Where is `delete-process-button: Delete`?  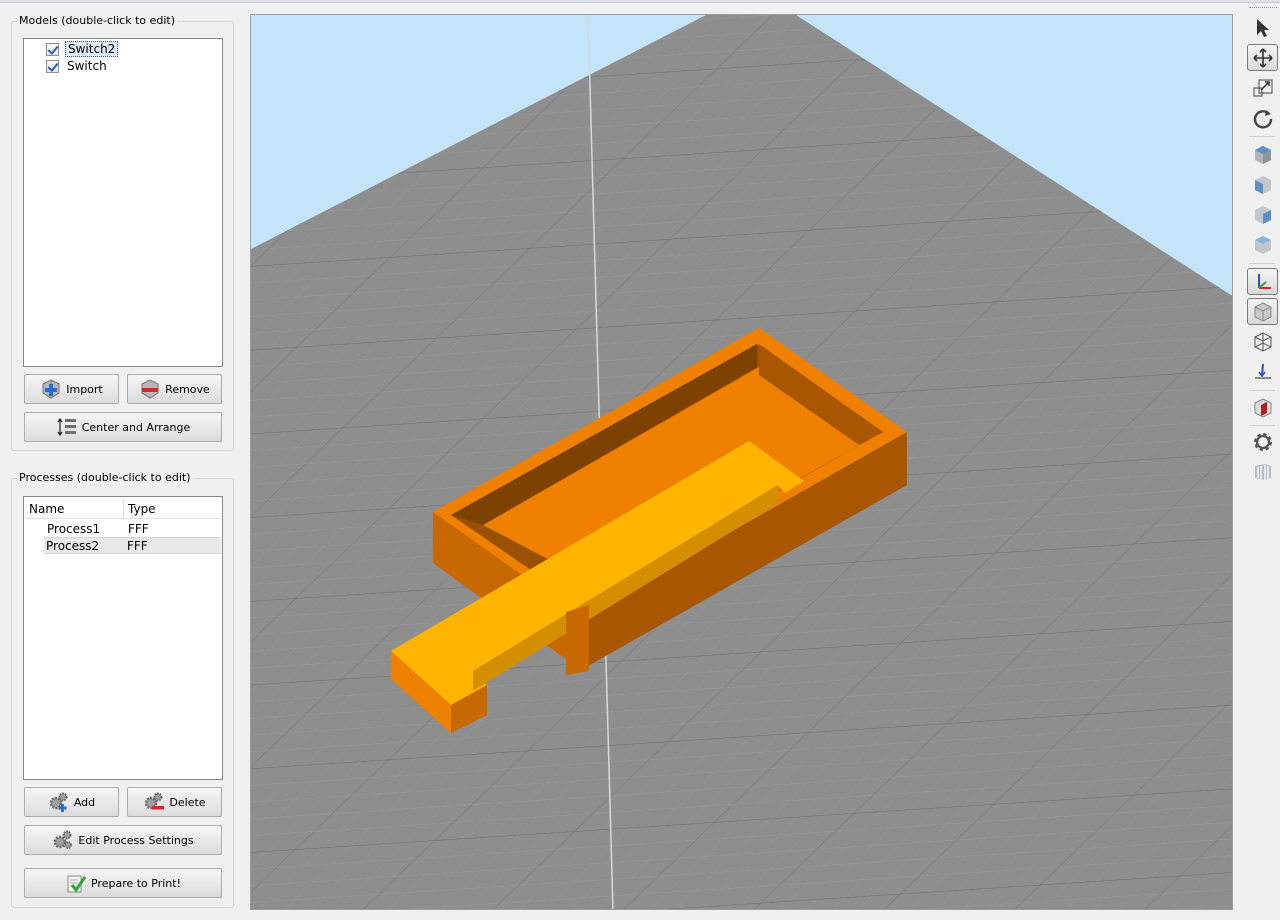
delete-process-button: Delete is located at coordinates (174, 802).